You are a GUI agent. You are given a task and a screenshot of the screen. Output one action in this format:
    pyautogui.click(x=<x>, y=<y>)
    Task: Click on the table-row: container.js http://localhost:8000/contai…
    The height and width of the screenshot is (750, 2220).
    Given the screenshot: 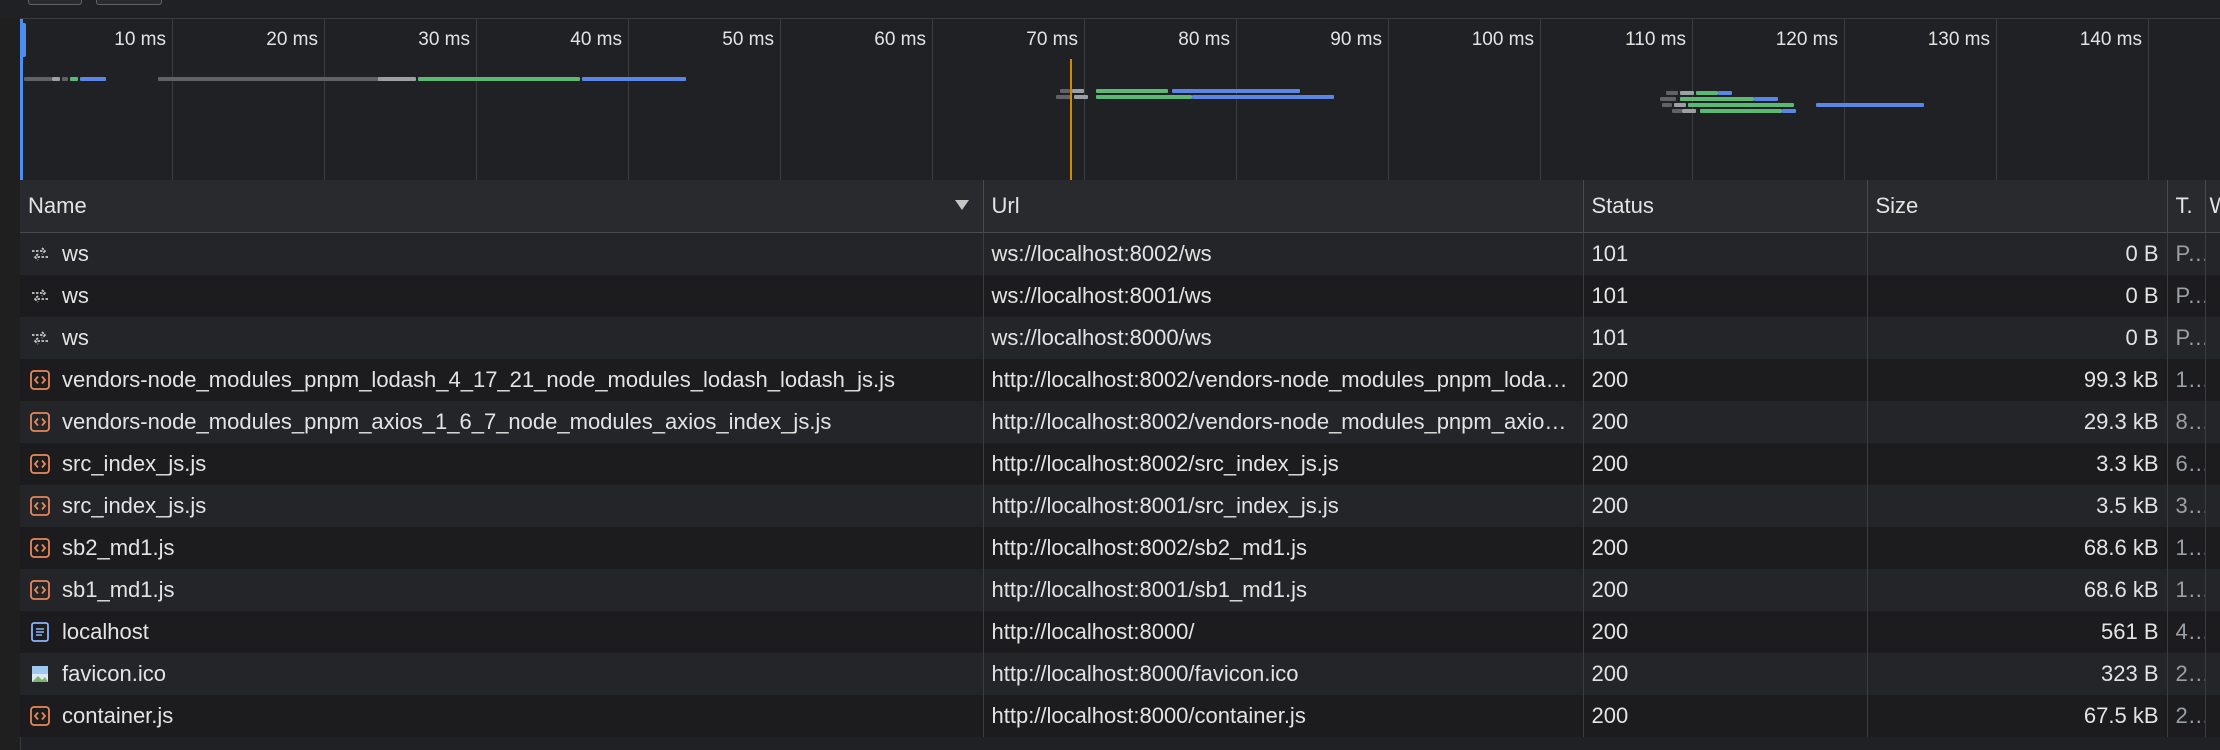 What is the action you would take?
    pyautogui.click(x=1120, y=716)
    